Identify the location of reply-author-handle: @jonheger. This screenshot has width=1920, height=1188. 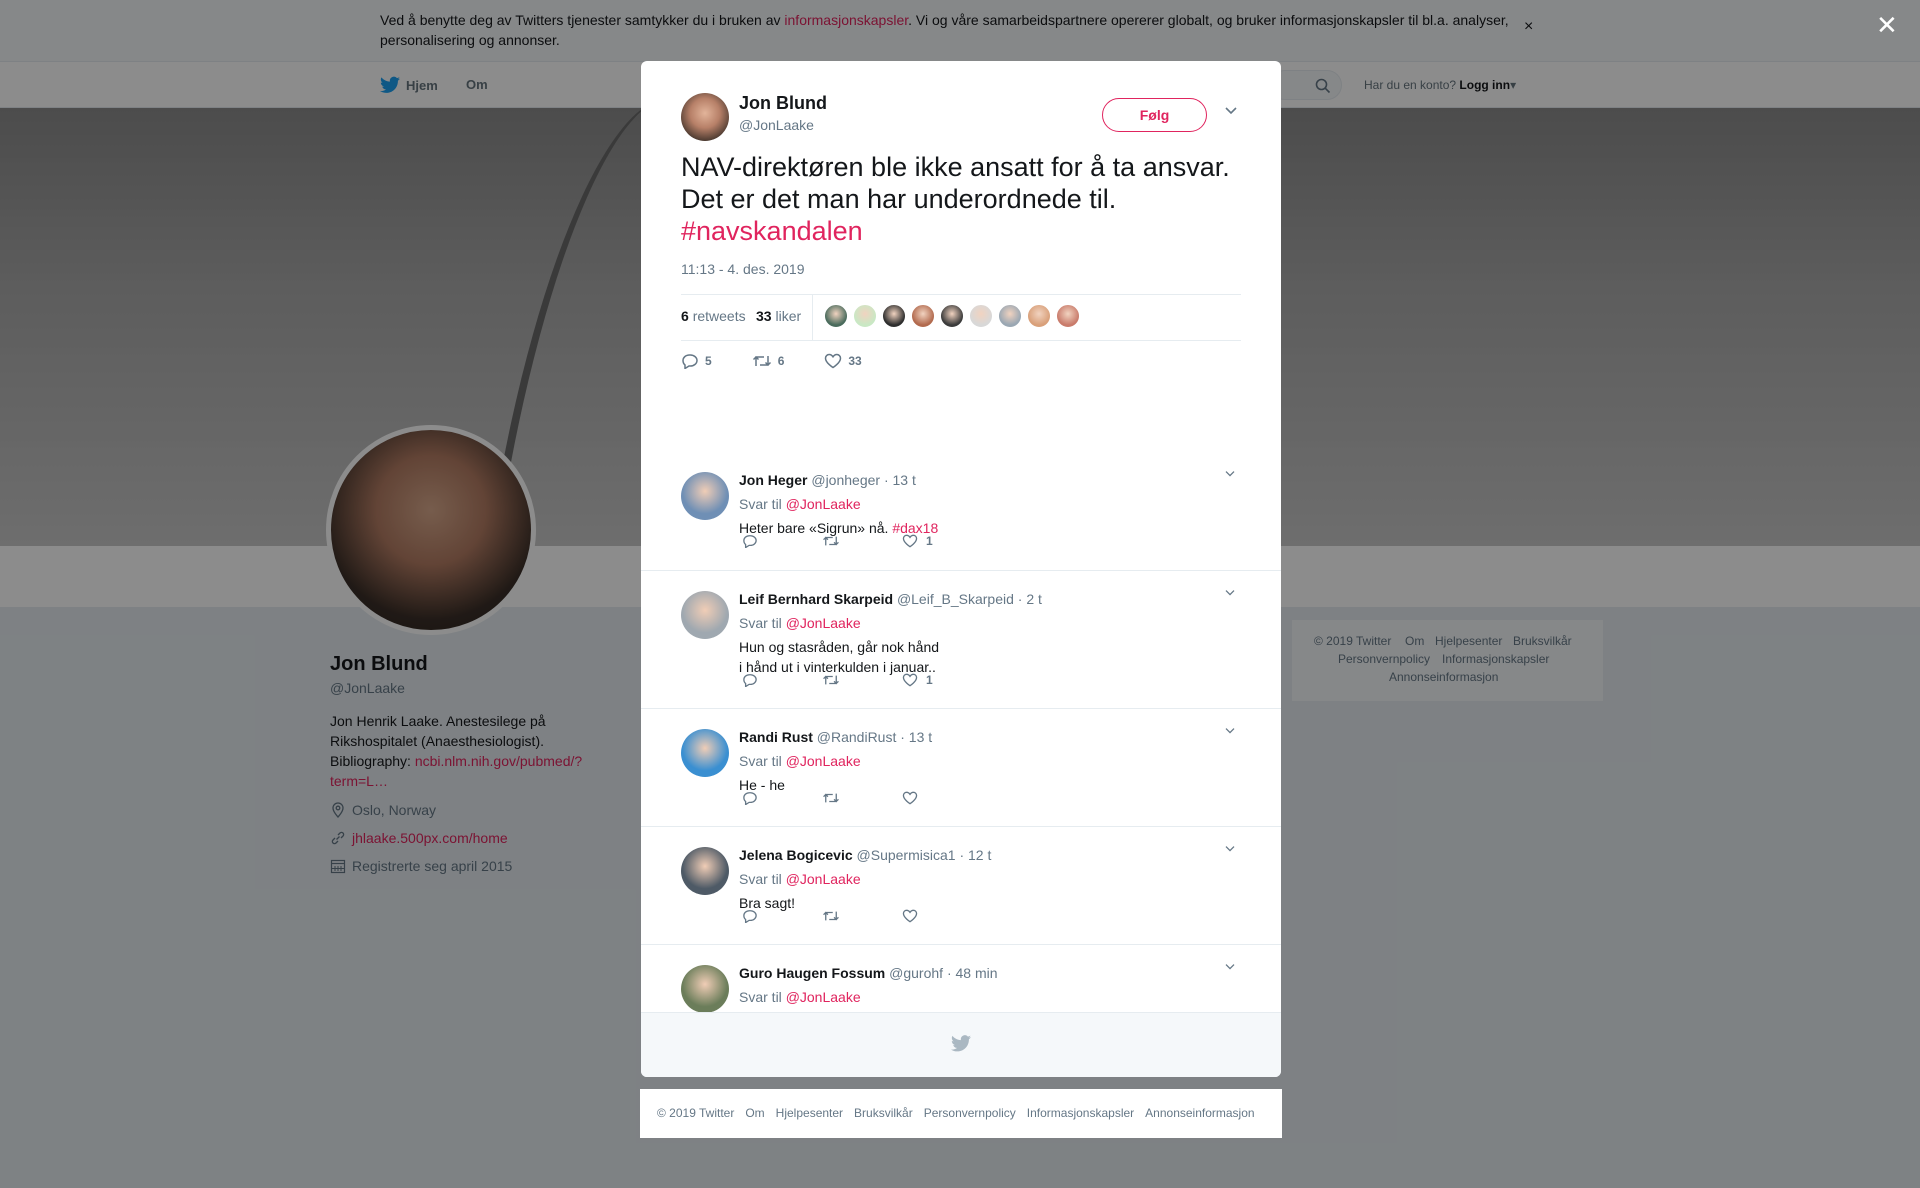
(845, 480).